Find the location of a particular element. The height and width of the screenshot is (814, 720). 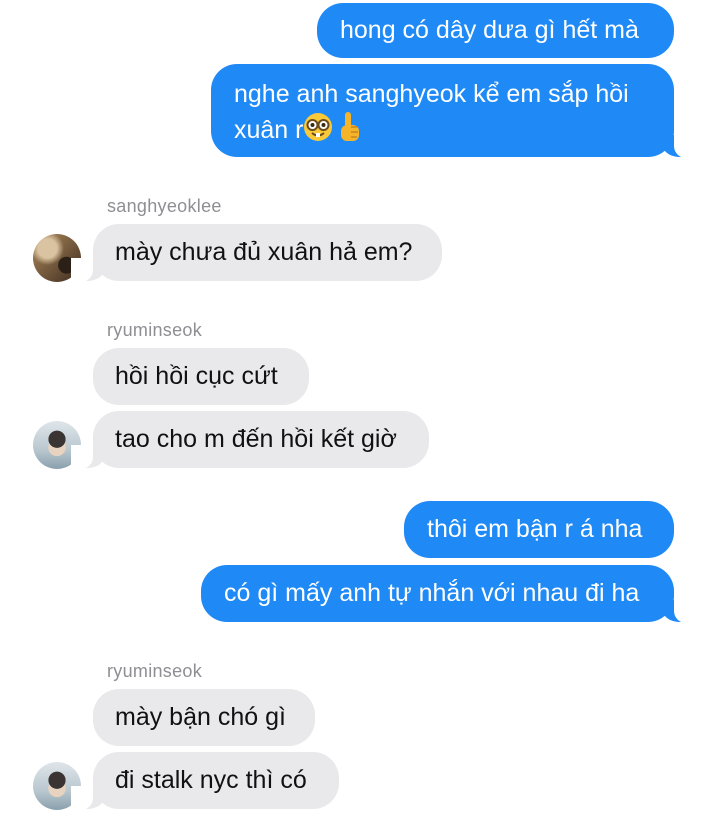

message-text-line-2: xuân r is located at coordinates (269, 130).